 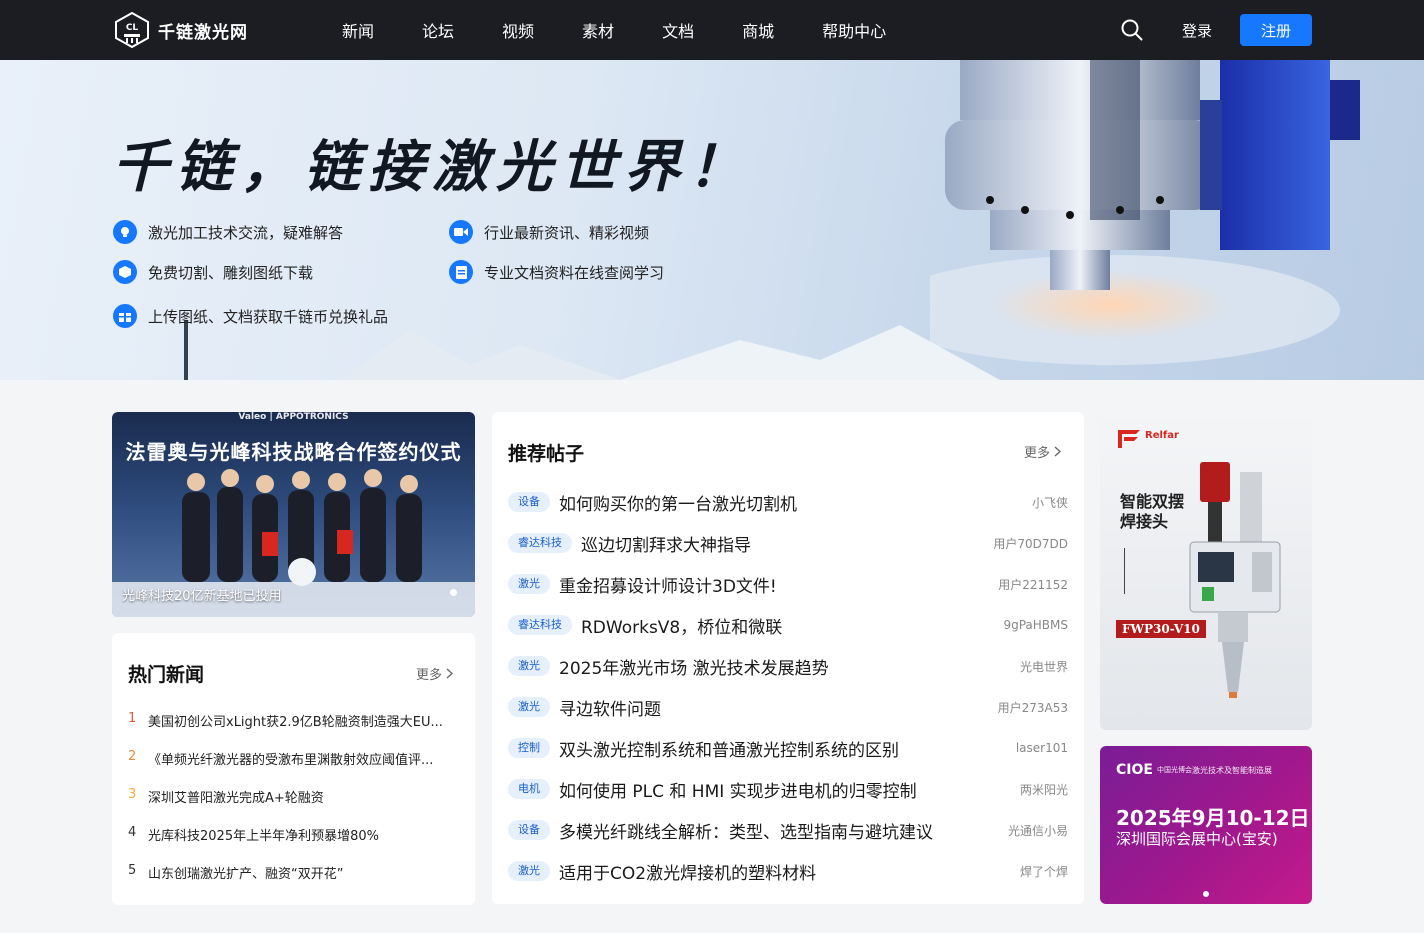 I want to click on hero-feature: 专业文档资料在线查阅学习, so click(x=556, y=272).